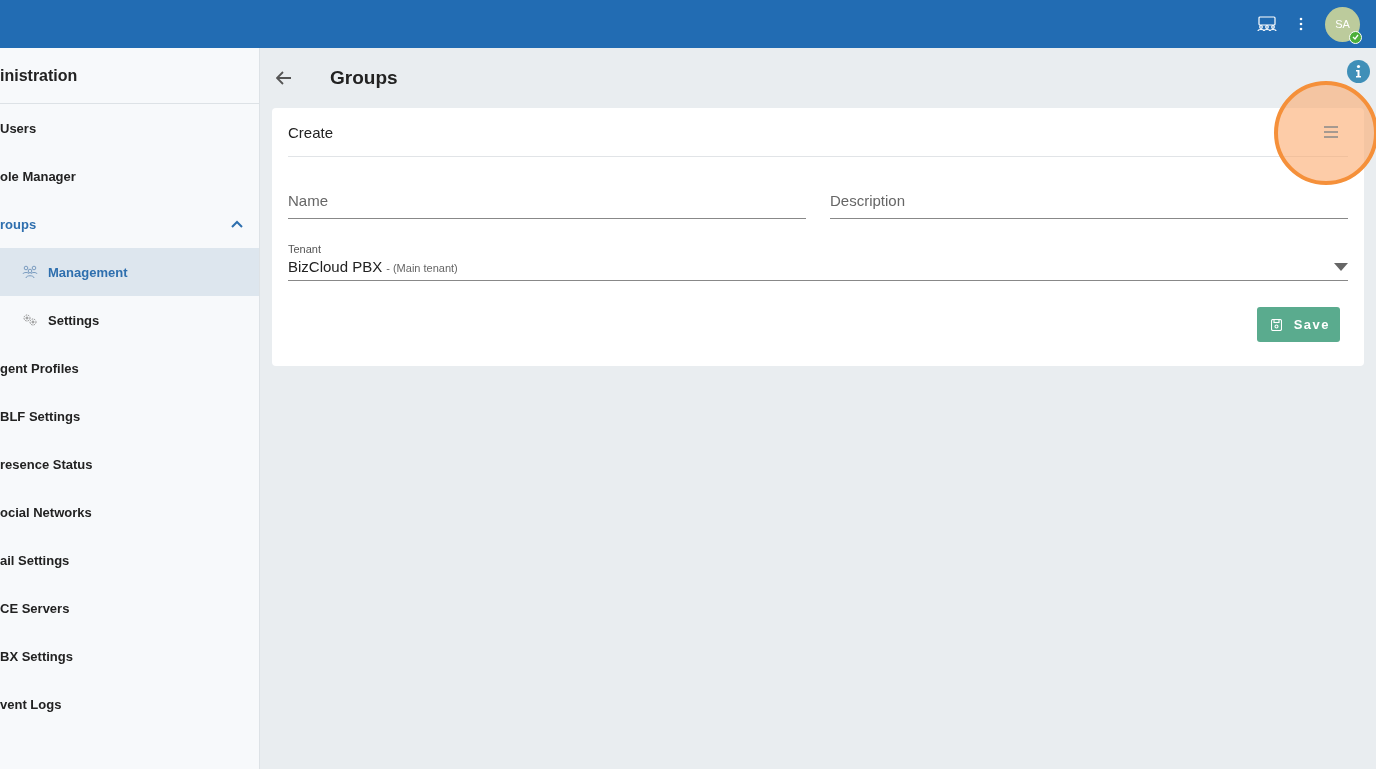 The image size is (1376, 769). Describe the element at coordinates (311, 132) in the screenshot. I see `card-title: Create` at that location.